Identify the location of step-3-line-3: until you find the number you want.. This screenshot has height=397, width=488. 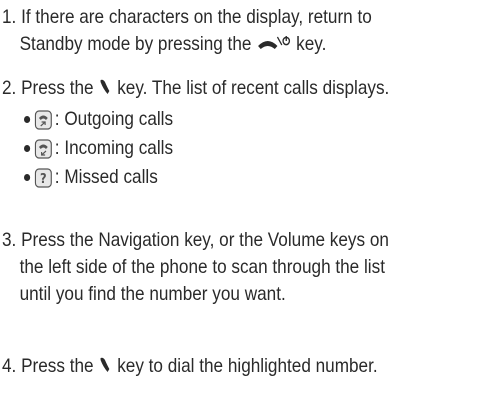
(216, 294).